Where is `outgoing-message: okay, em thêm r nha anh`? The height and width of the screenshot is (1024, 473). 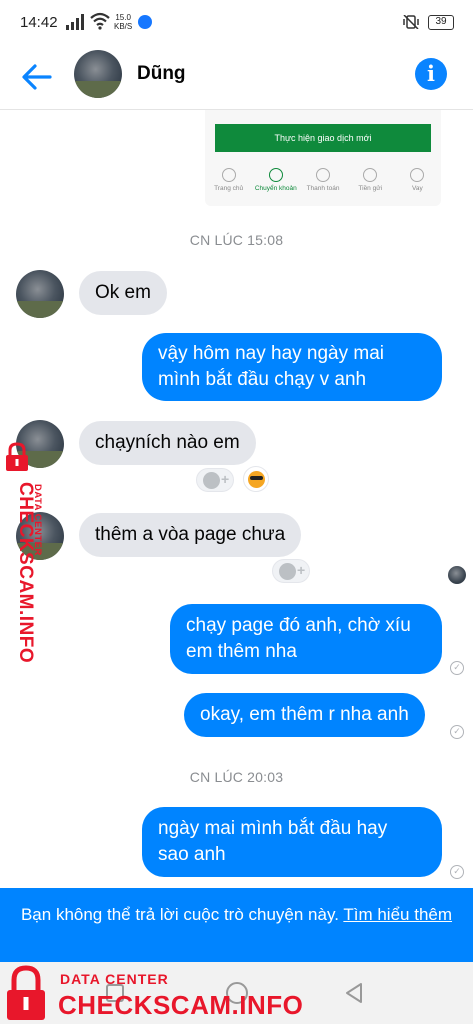
outgoing-message: okay, em thêm r nha anh is located at coordinates (304, 715).